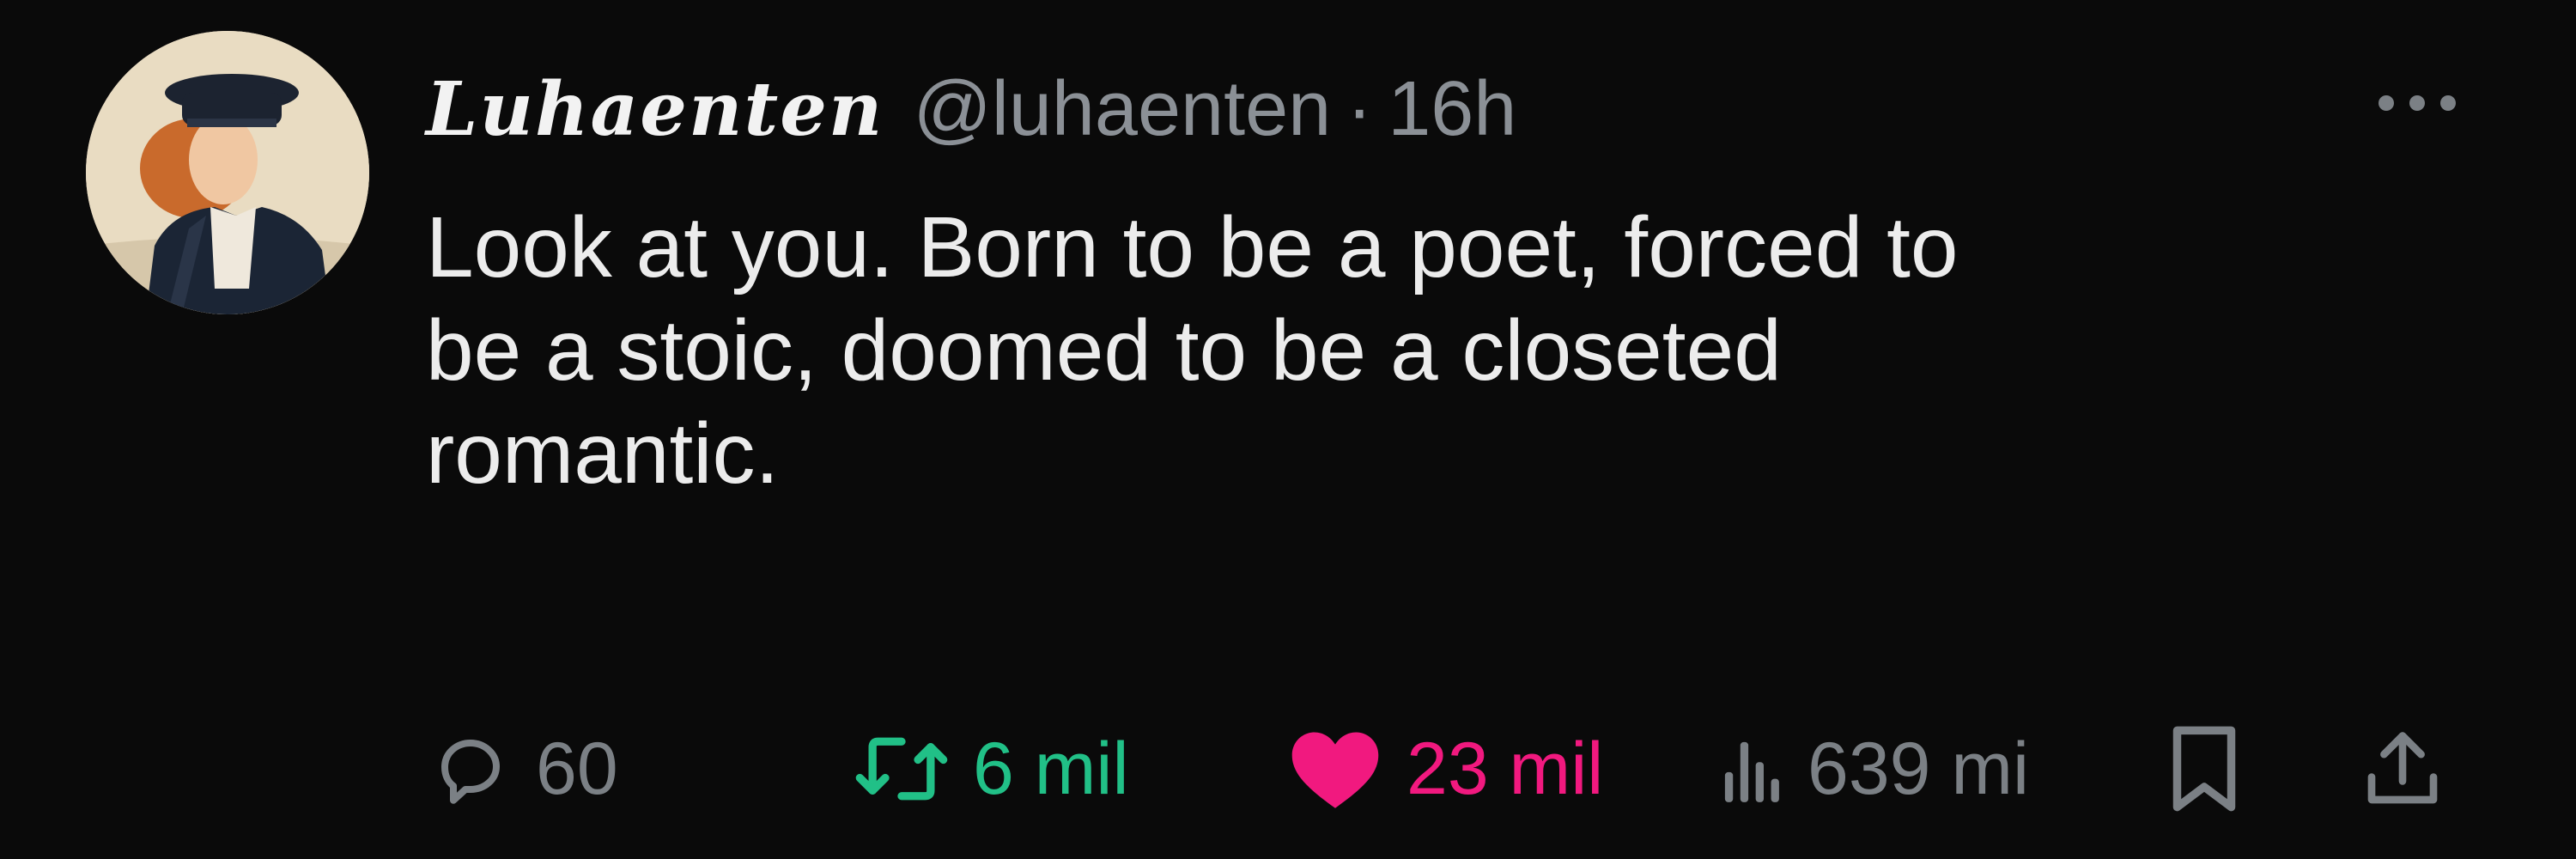  What do you see at coordinates (1104, 351) in the screenshot?
I see `tweet-text-line: be a stoic, doomed to be a closeted` at bounding box center [1104, 351].